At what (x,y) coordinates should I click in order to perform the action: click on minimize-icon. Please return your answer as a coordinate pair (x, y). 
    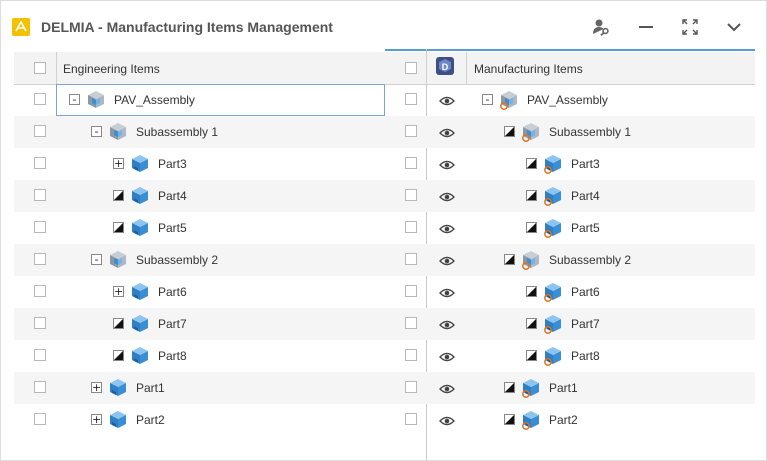
    Looking at the image, I should click on (646, 27).